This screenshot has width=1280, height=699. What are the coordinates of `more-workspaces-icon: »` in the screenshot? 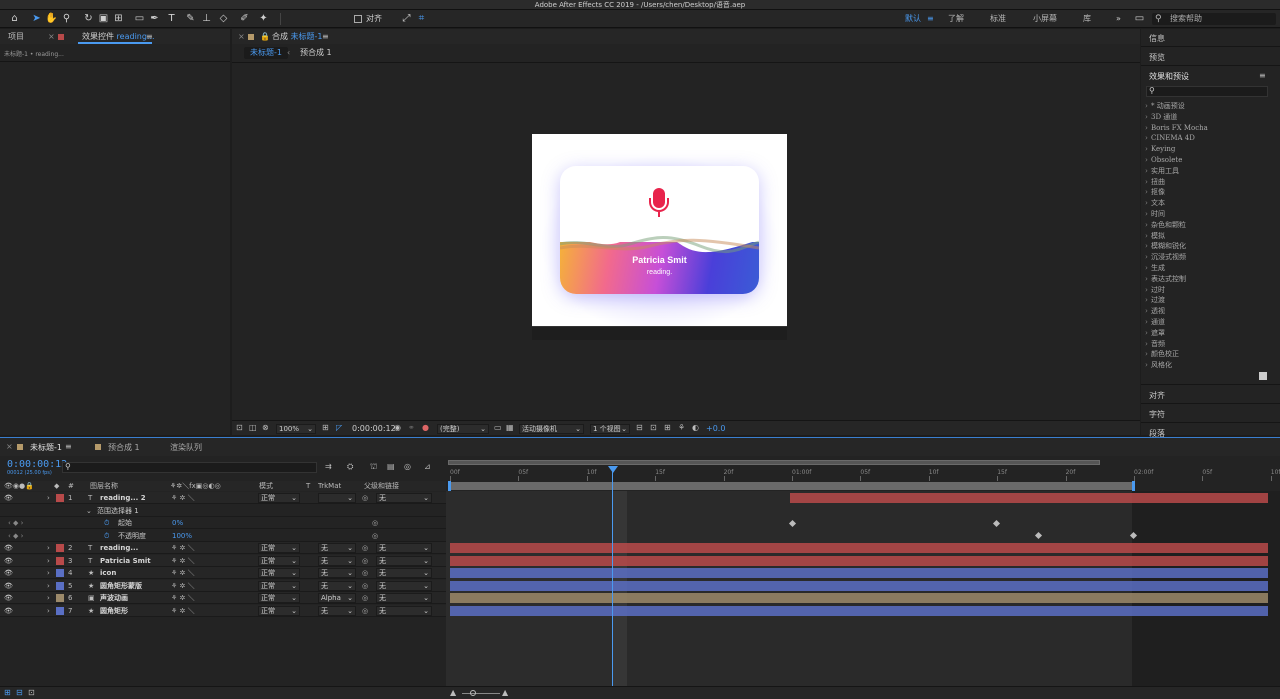 It's located at (1118, 19).